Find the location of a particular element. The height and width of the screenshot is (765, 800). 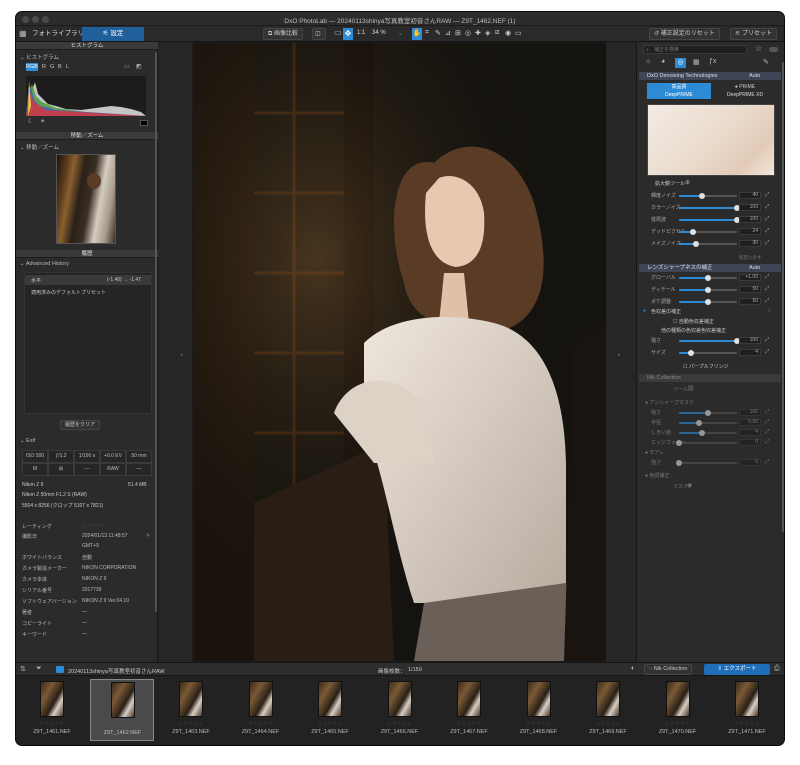

exif-title: ⌄ Exif is located at coordinates (27, 441).